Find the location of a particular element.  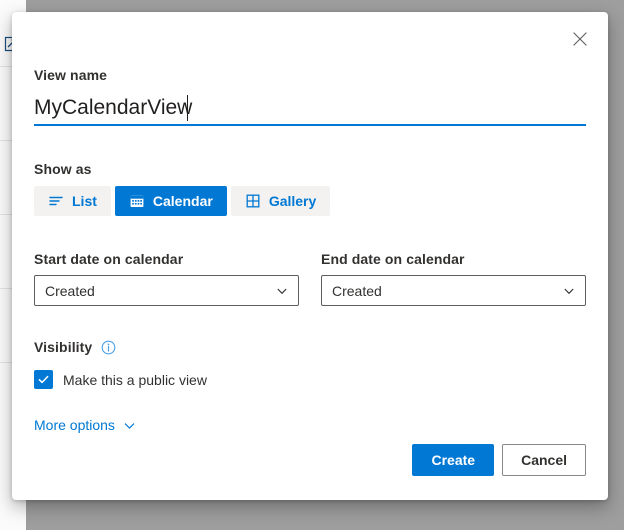

show-as-option-label: List is located at coordinates (84, 201).